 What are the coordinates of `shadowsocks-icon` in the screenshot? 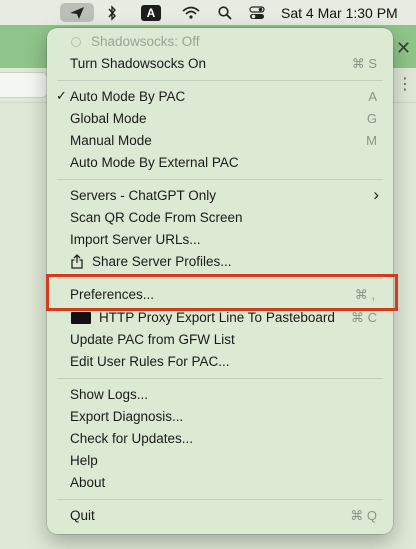 It's located at (77, 12).